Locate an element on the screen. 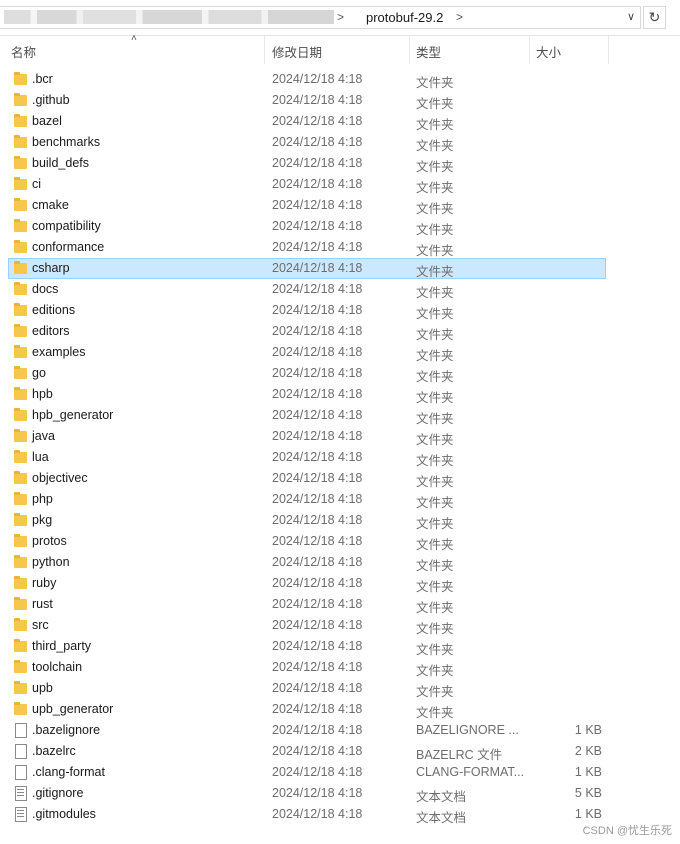 This screenshot has width=680, height=844. file-name: go is located at coordinates (39, 373).